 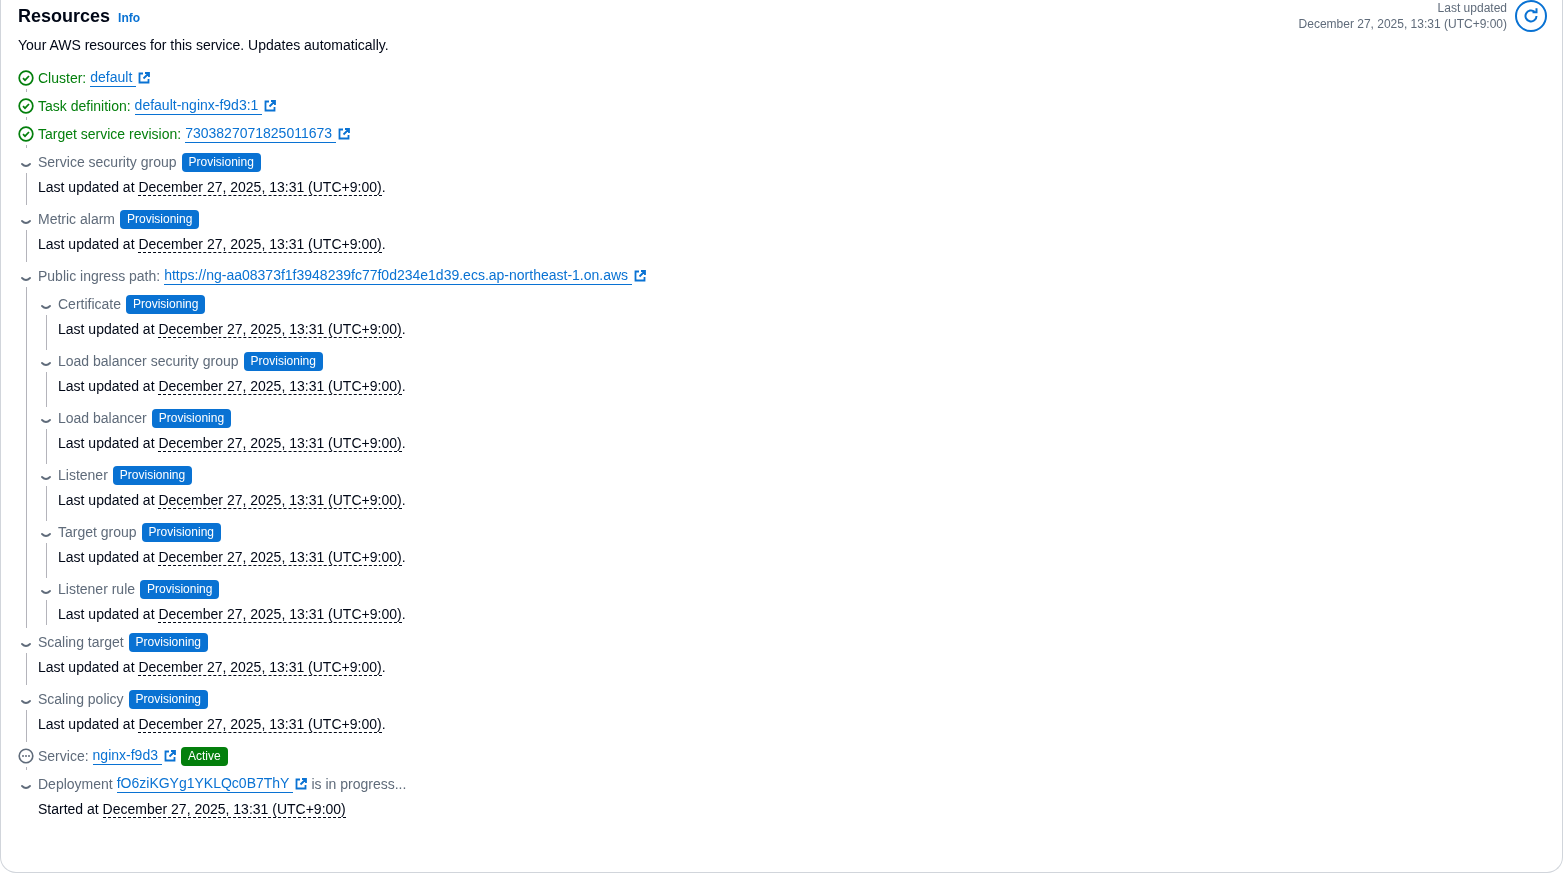 I want to click on refresh-icon, so click(x=1531, y=16).